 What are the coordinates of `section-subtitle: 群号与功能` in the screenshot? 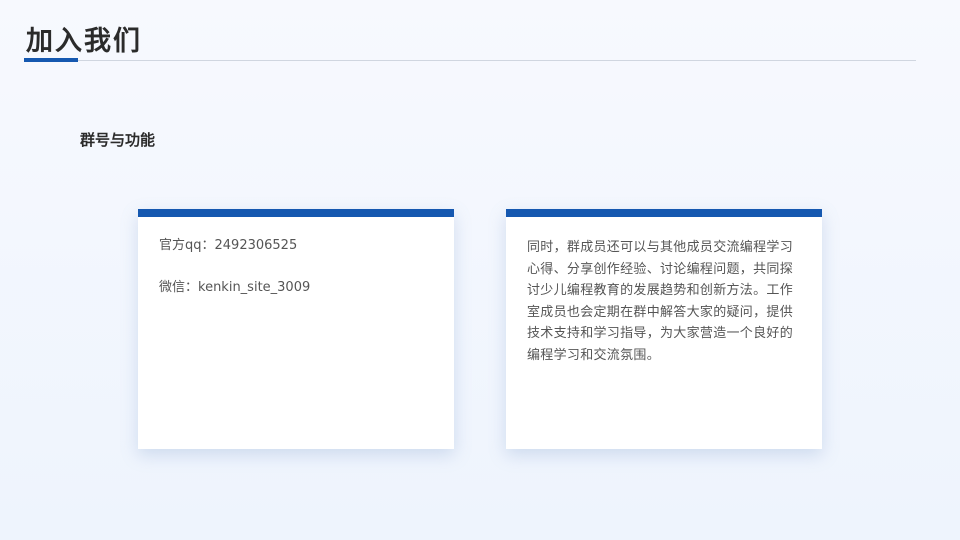 It's located at (118, 140).